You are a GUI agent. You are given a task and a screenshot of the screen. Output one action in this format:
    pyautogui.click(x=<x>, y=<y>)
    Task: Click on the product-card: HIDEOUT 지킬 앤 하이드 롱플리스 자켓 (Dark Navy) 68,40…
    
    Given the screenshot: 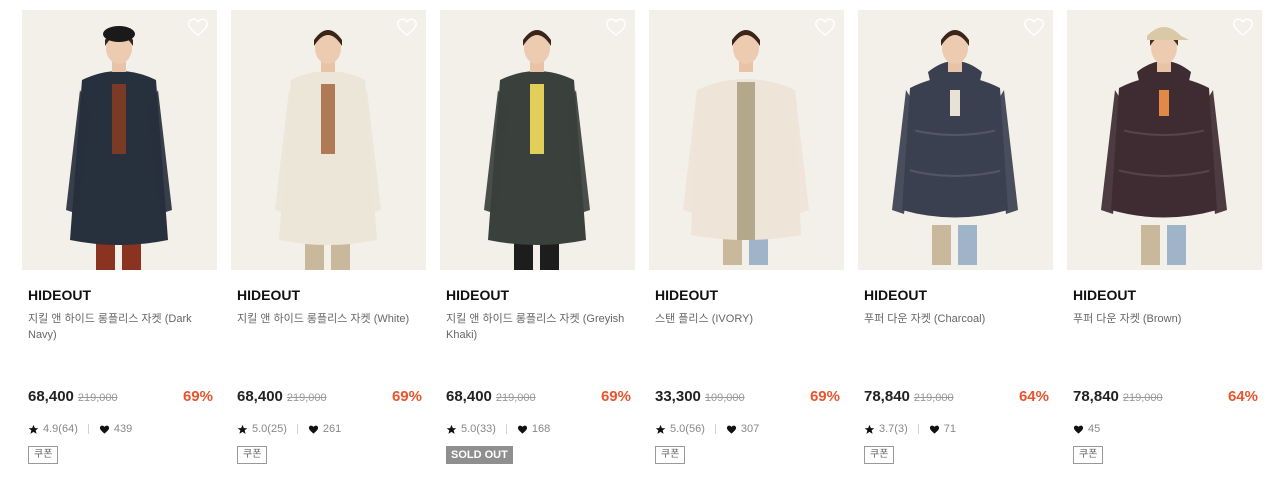 What is the action you would take?
    pyautogui.click(x=119, y=248)
    